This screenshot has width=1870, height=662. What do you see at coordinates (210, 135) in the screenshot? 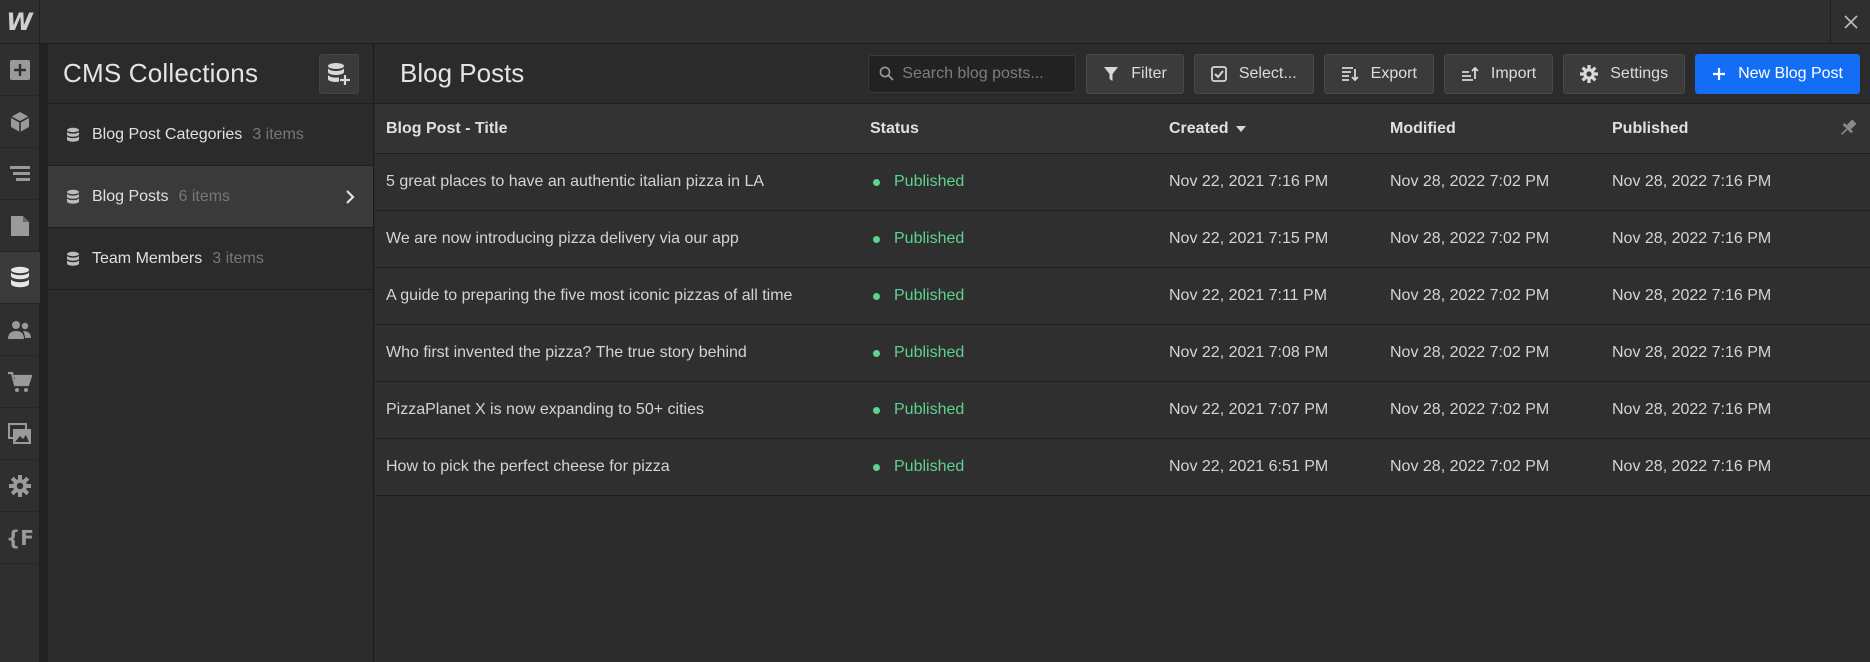
I see `collection-item-blog-post-categories: Blog Post Categories 3 items` at bounding box center [210, 135].